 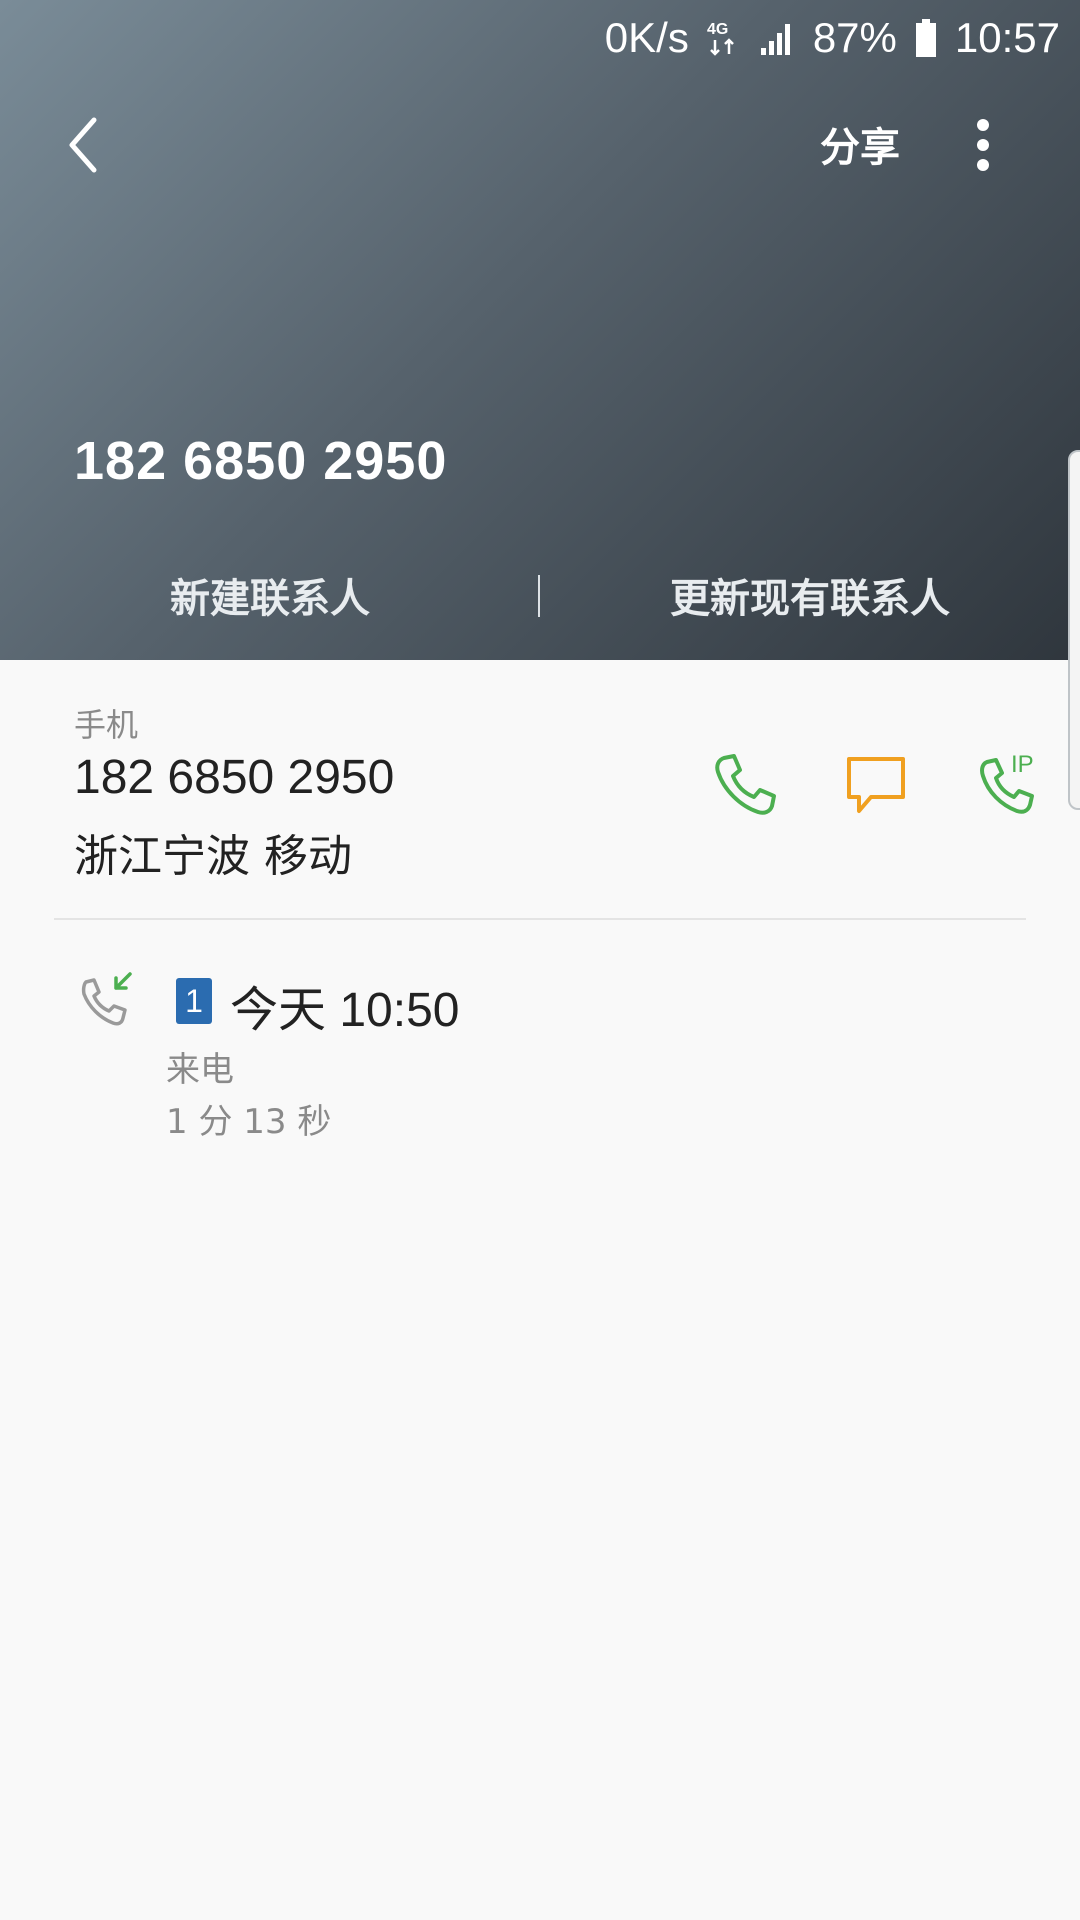 What do you see at coordinates (646, 37) in the screenshot?
I see `net-speed: 0K/s` at bounding box center [646, 37].